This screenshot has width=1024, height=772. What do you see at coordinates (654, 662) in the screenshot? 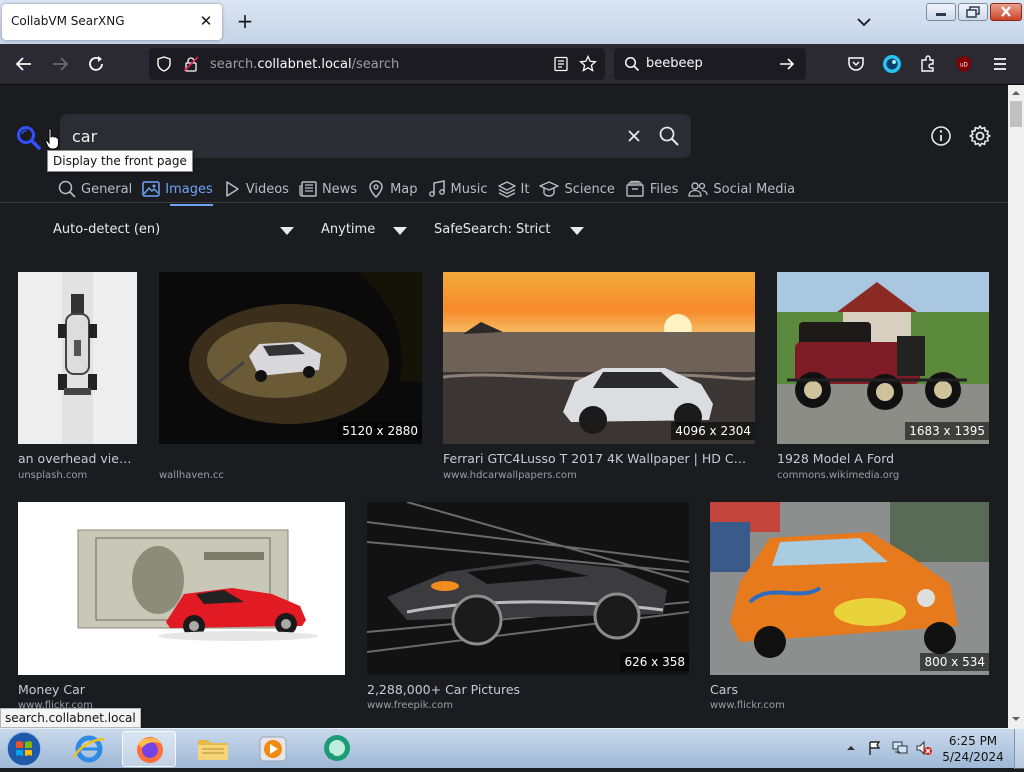
I see `image-dimensions: 626 x 358` at bounding box center [654, 662].